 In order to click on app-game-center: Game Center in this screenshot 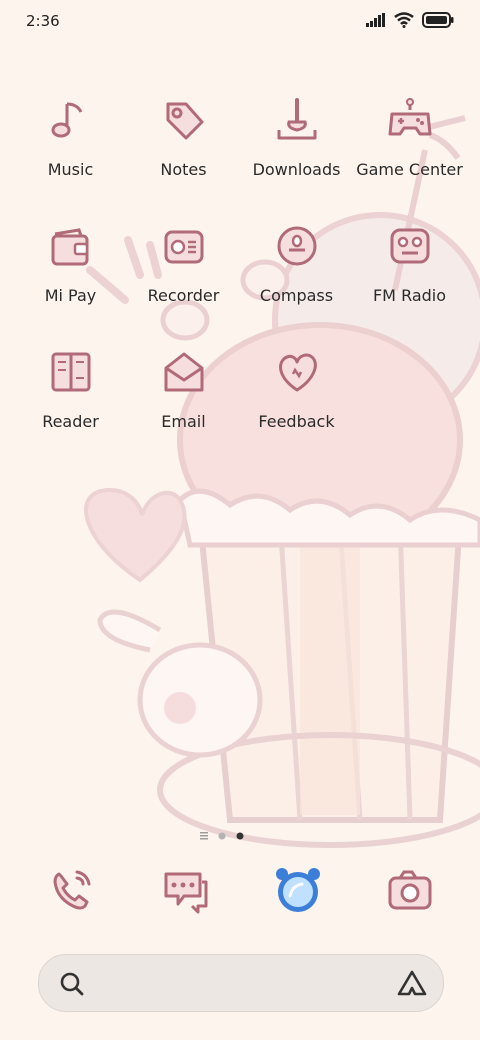, I will do `click(409, 144)`.